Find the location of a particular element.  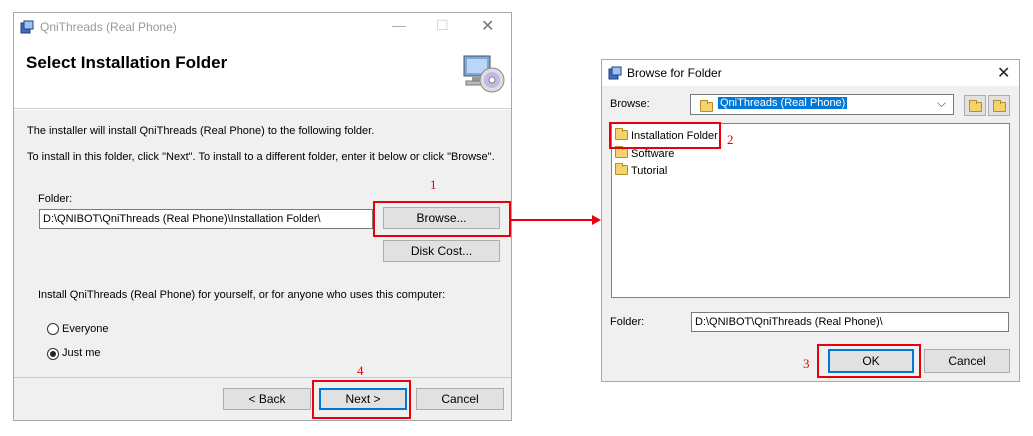

folder-up-icon is located at coordinates (977, 107).